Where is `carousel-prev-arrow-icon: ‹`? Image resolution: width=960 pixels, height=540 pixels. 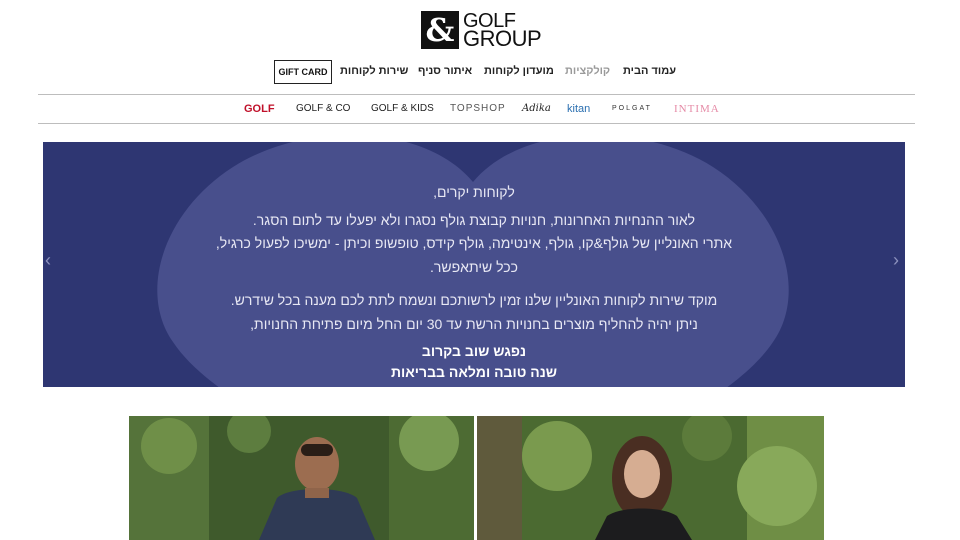
carousel-prev-arrow-icon: ‹ is located at coordinates (48, 260).